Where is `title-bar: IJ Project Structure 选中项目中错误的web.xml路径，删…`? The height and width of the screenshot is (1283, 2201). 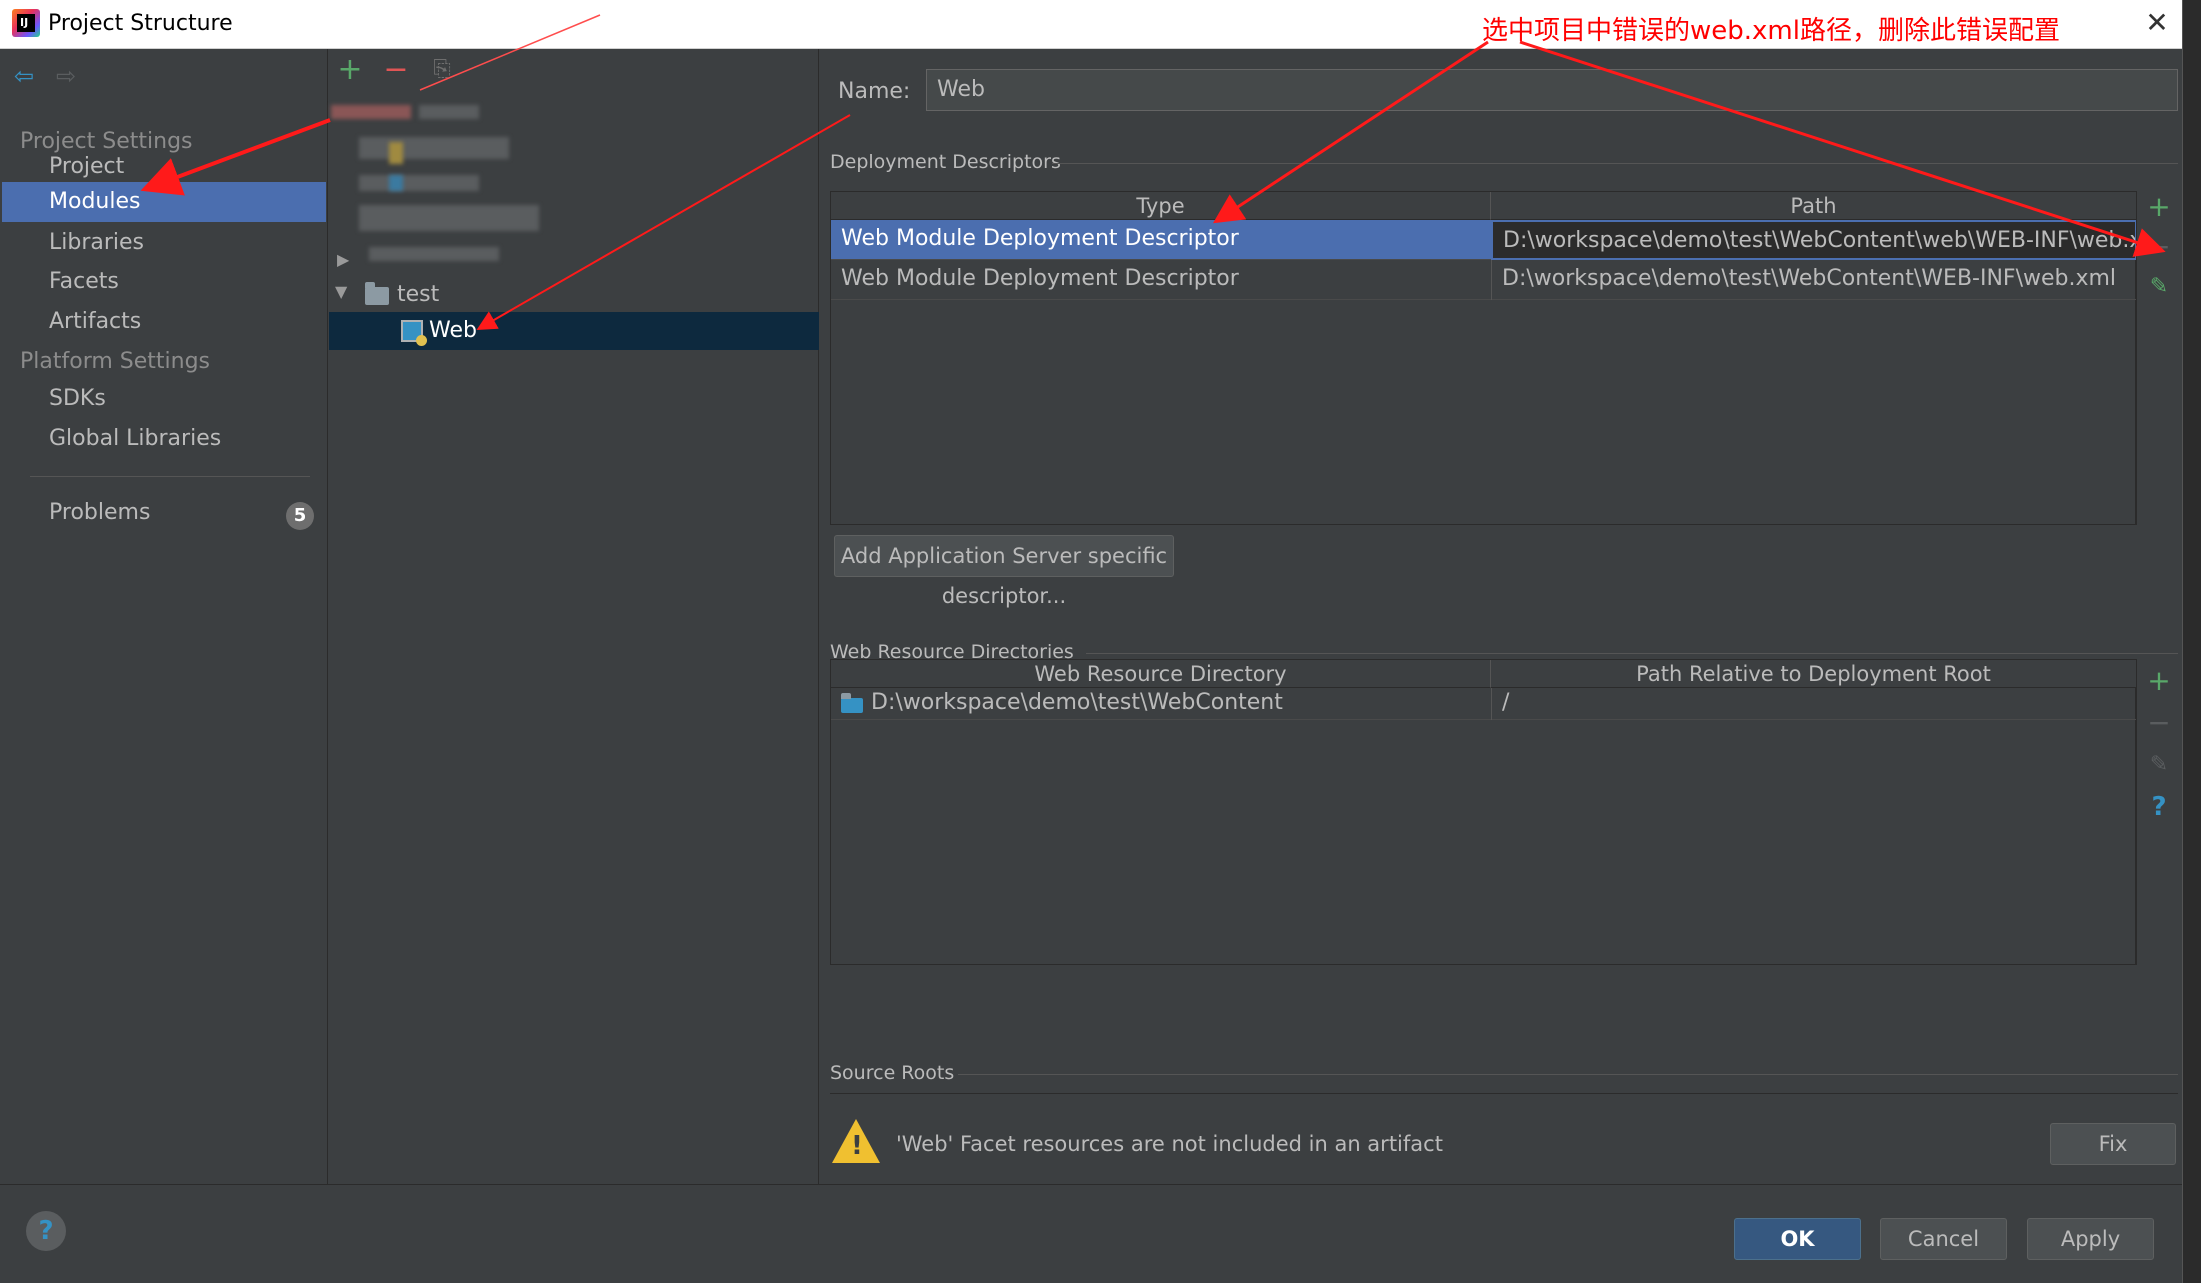 title-bar: IJ Project Structure 选中项目中错误的web.xml路径，删… is located at coordinates (1091, 24).